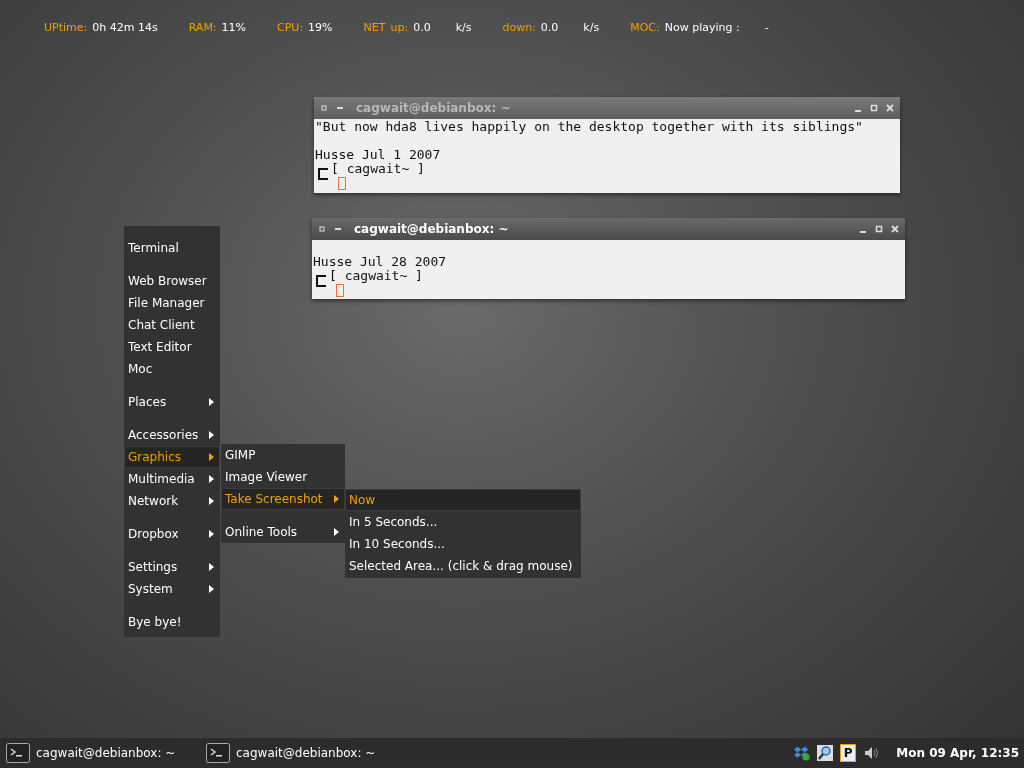 This screenshot has height=768, width=1024. What do you see at coordinates (172, 501) in the screenshot?
I see `menu-item: Network` at bounding box center [172, 501].